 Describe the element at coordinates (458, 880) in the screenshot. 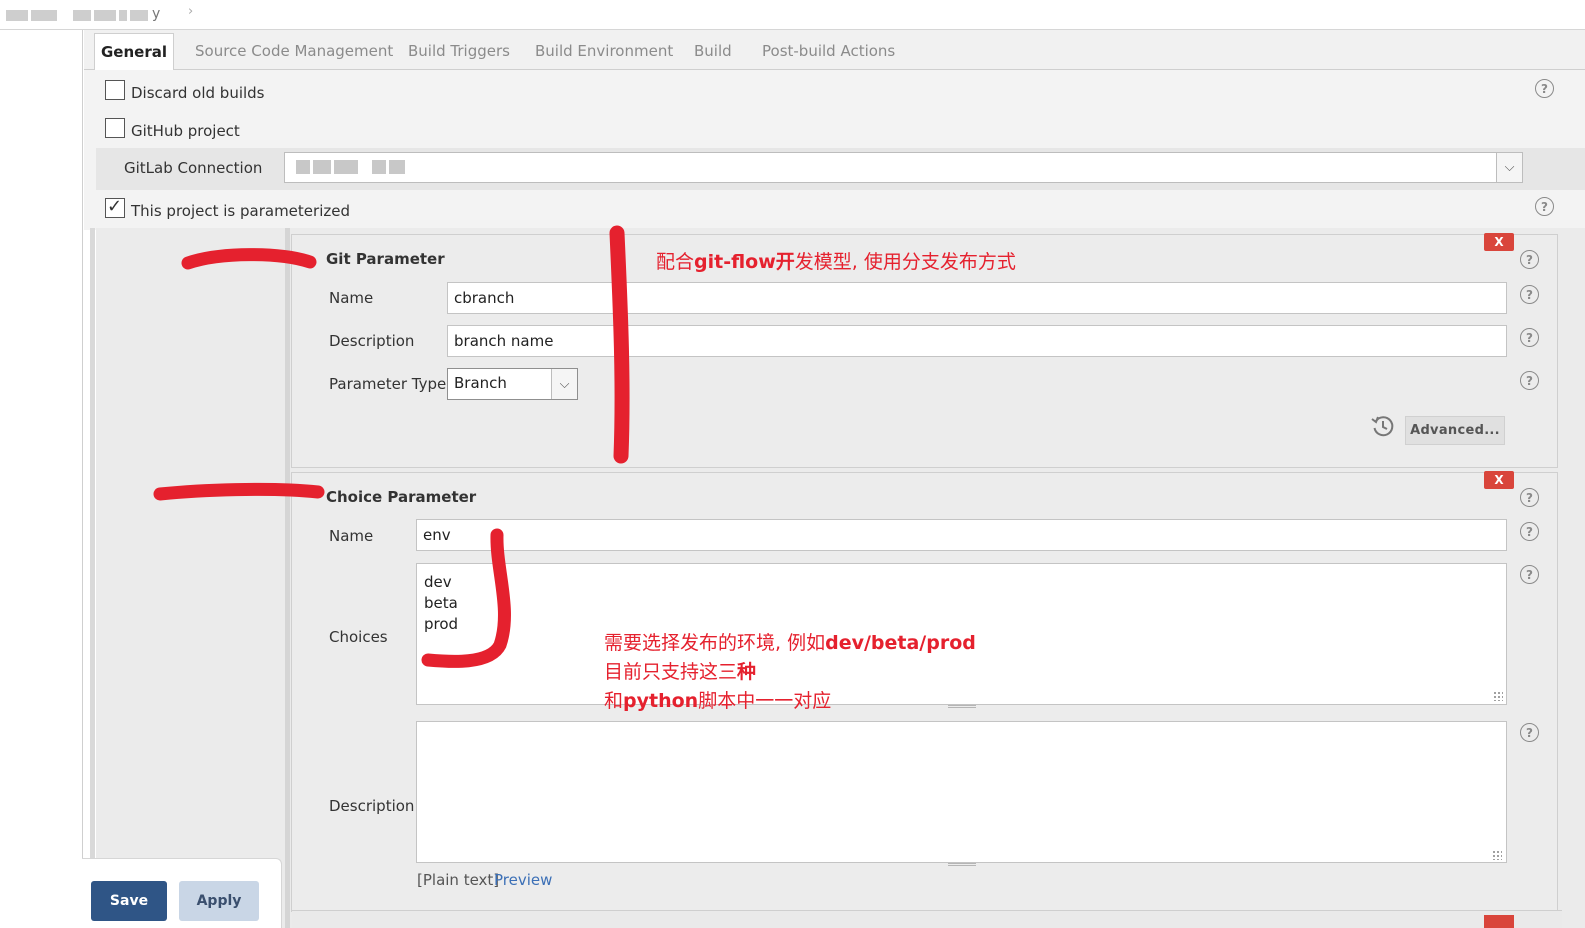

I see `plain-text-label: [Plain text]` at that location.